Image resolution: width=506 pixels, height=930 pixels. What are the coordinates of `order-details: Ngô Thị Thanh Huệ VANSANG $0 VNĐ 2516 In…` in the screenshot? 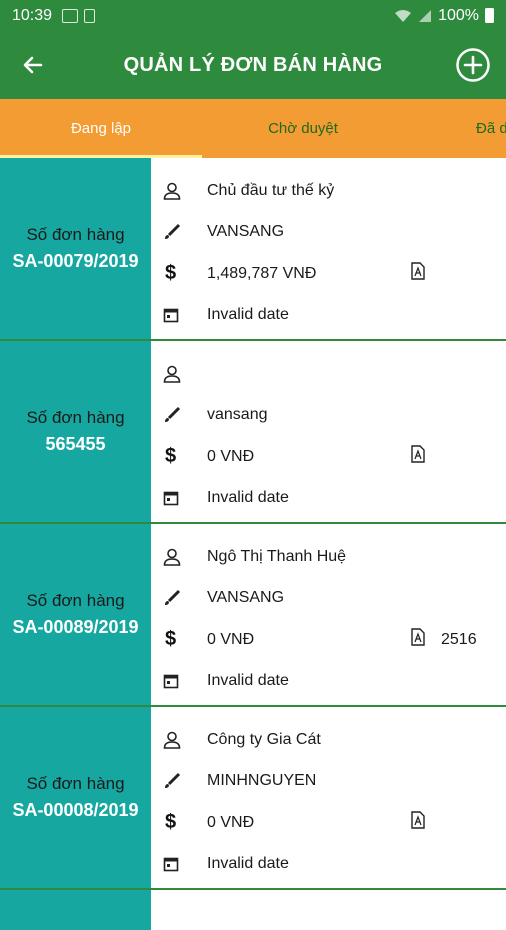 It's located at (328, 614).